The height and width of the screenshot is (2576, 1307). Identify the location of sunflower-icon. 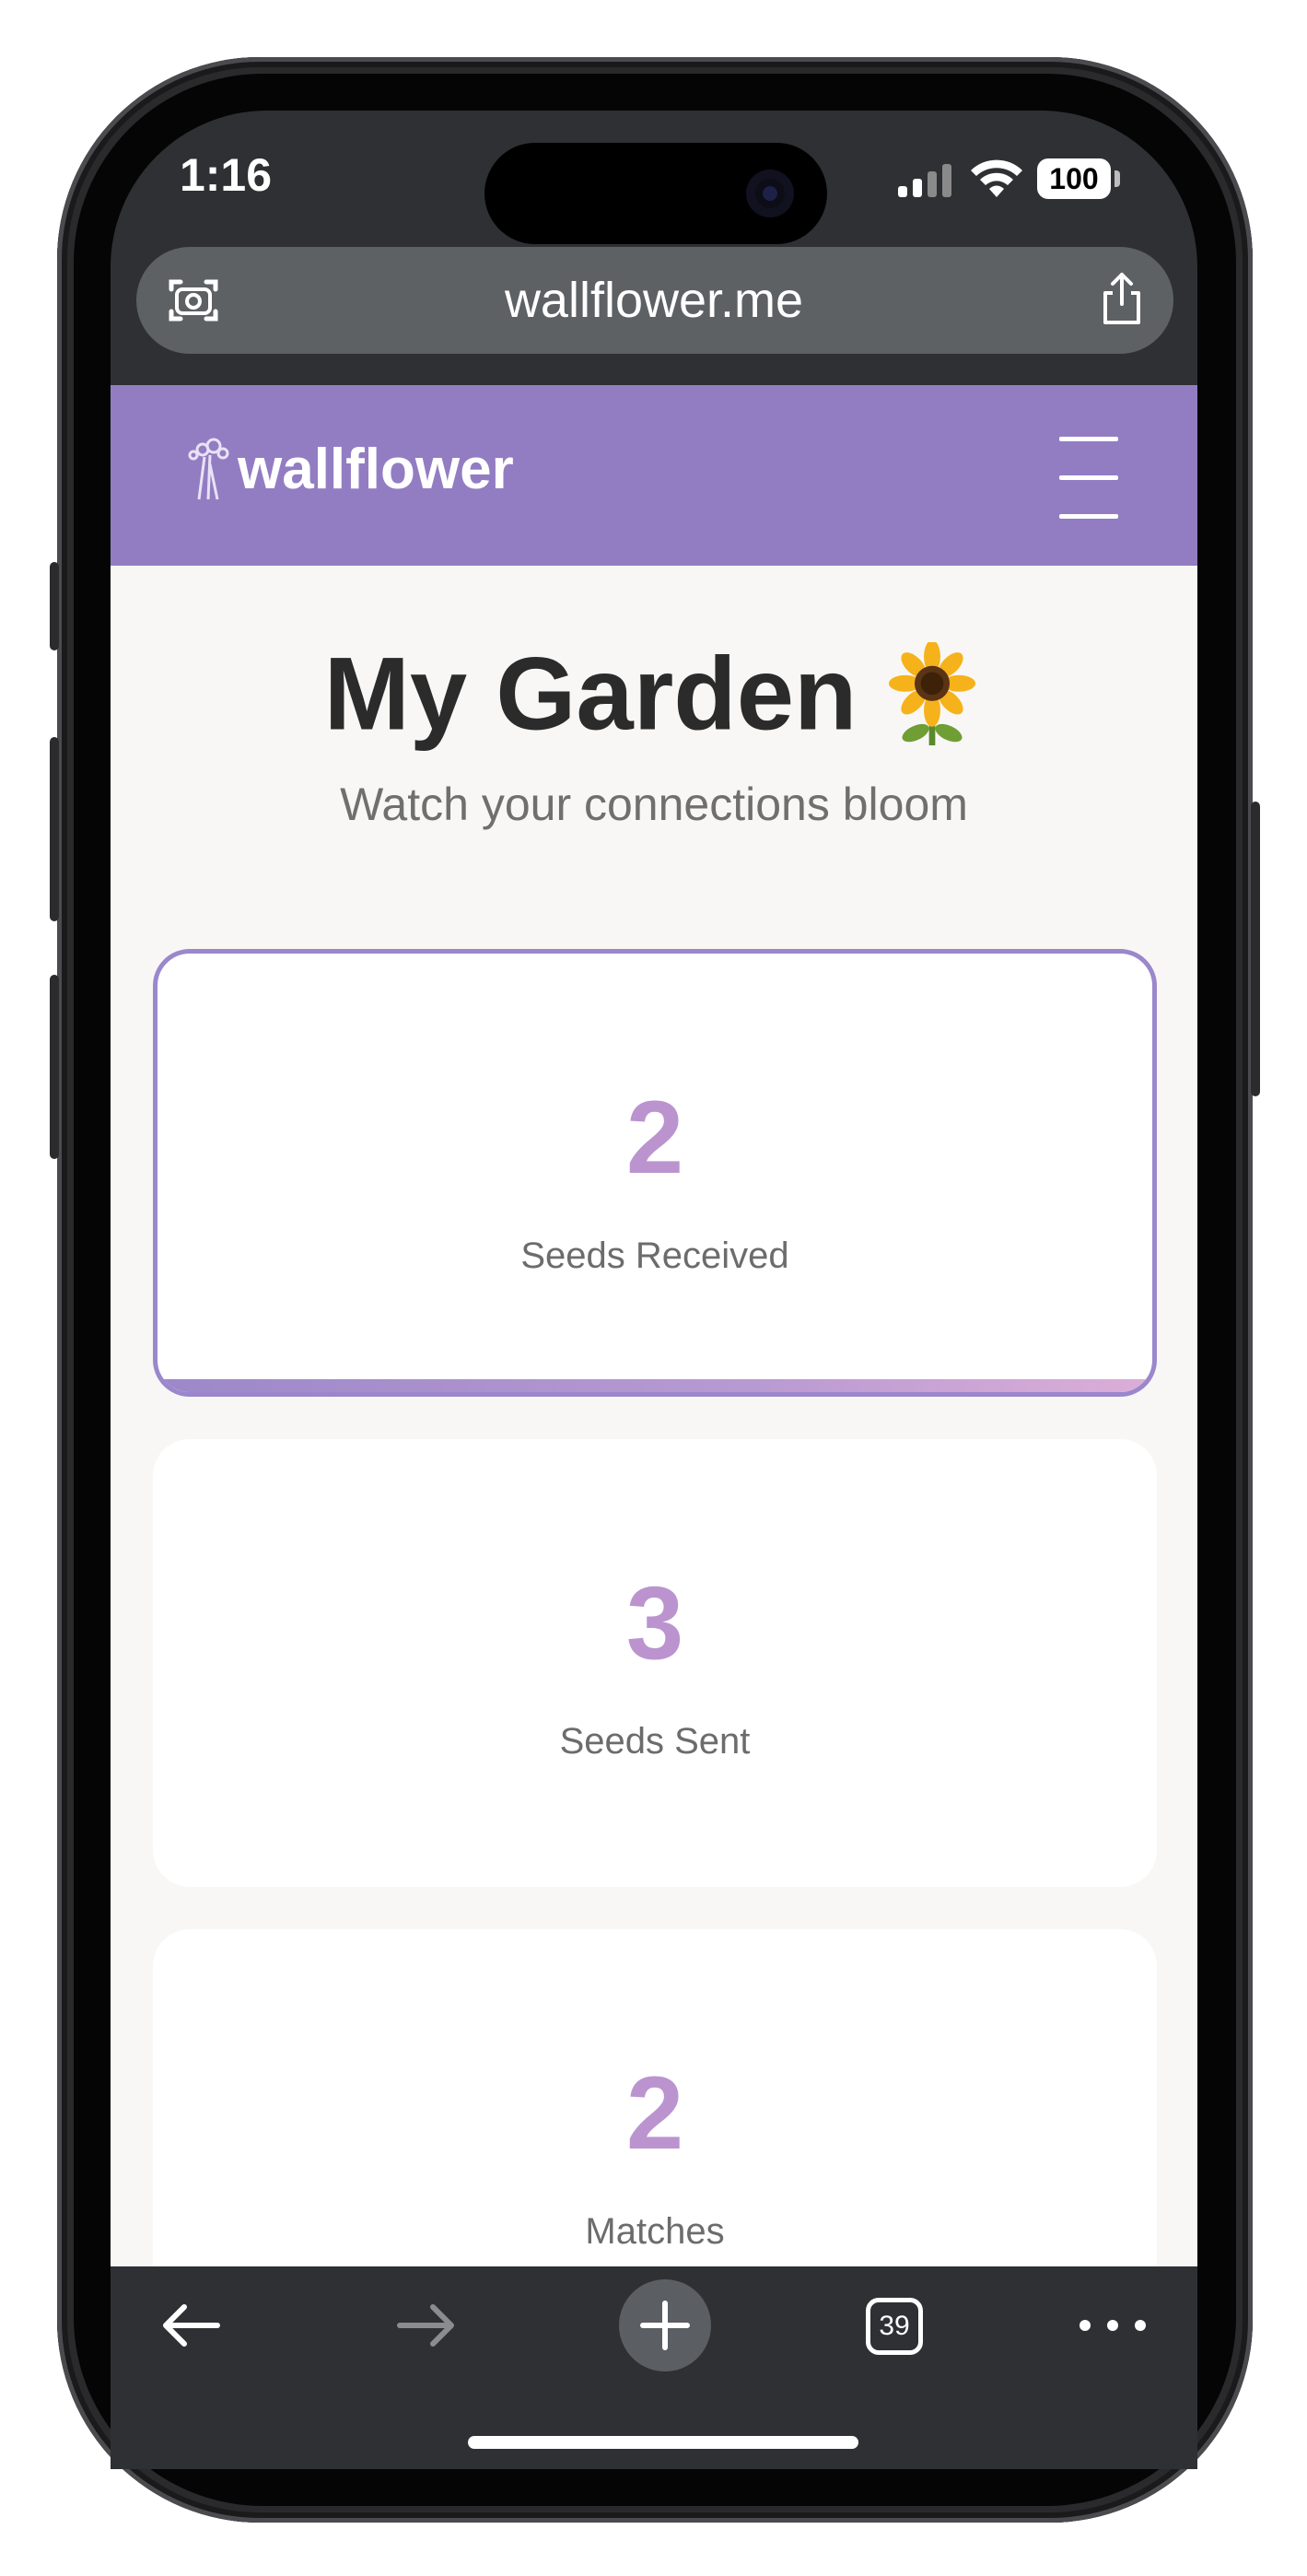
(933, 694).